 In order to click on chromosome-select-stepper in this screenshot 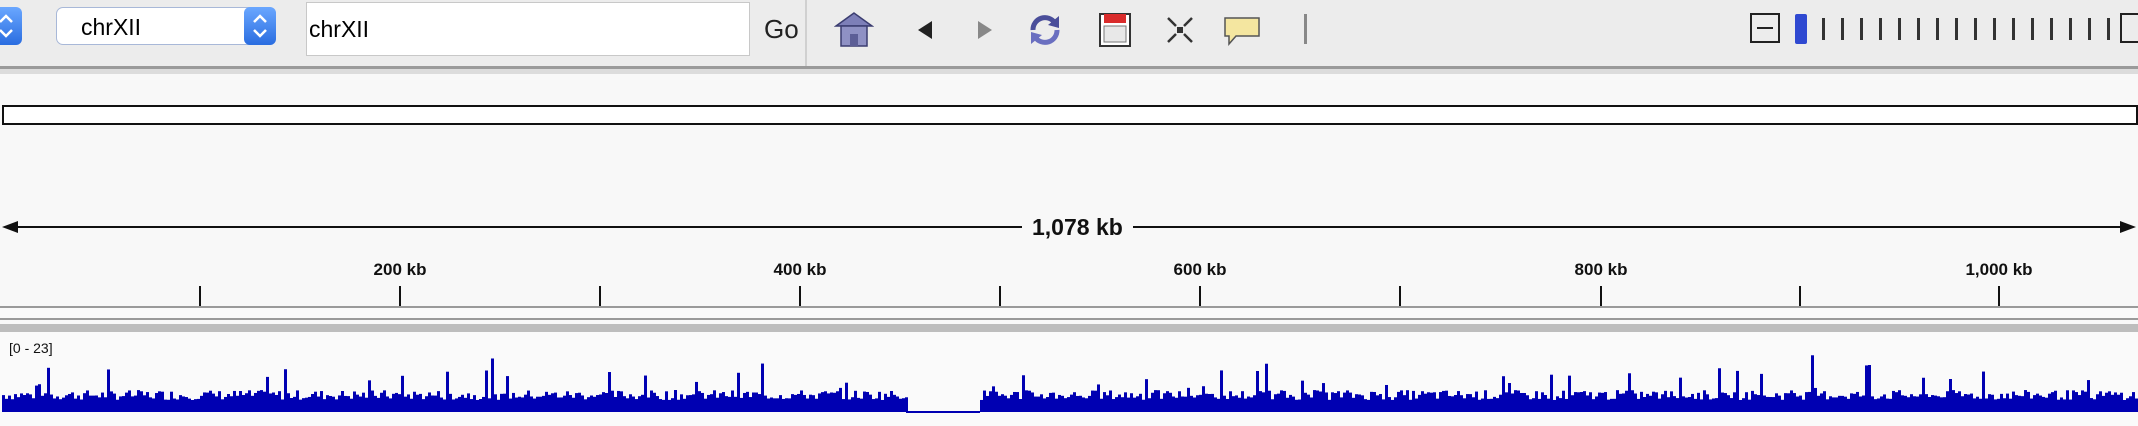, I will do `click(260, 26)`.